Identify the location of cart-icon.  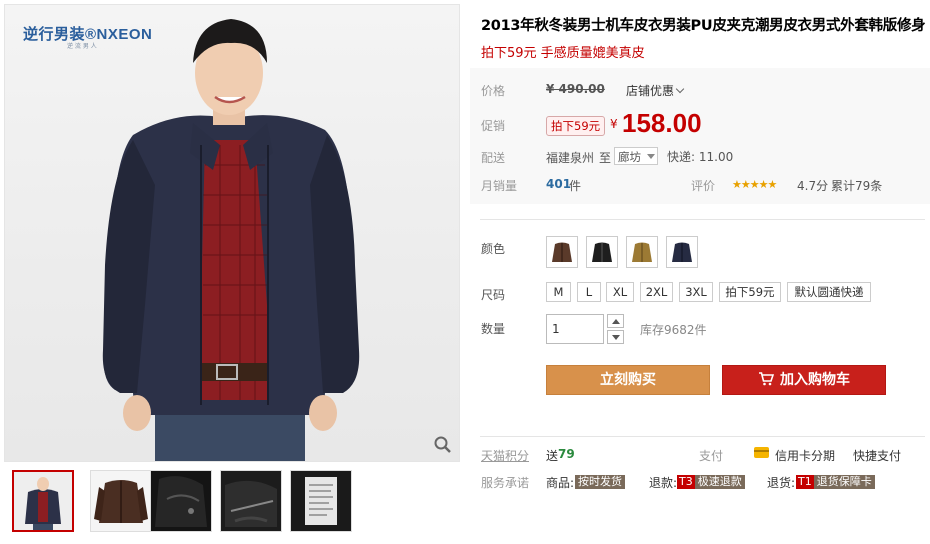
(767, 379).